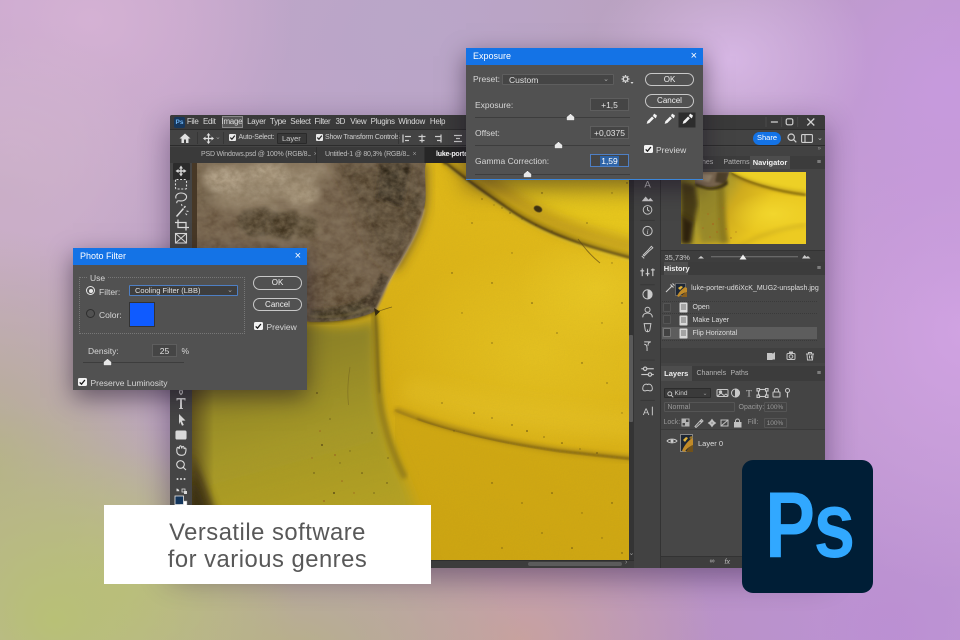  What do you see at coordinates (647, 230) in the screenshot?
I see `svg-text: i` at bounding box center [647, 230].